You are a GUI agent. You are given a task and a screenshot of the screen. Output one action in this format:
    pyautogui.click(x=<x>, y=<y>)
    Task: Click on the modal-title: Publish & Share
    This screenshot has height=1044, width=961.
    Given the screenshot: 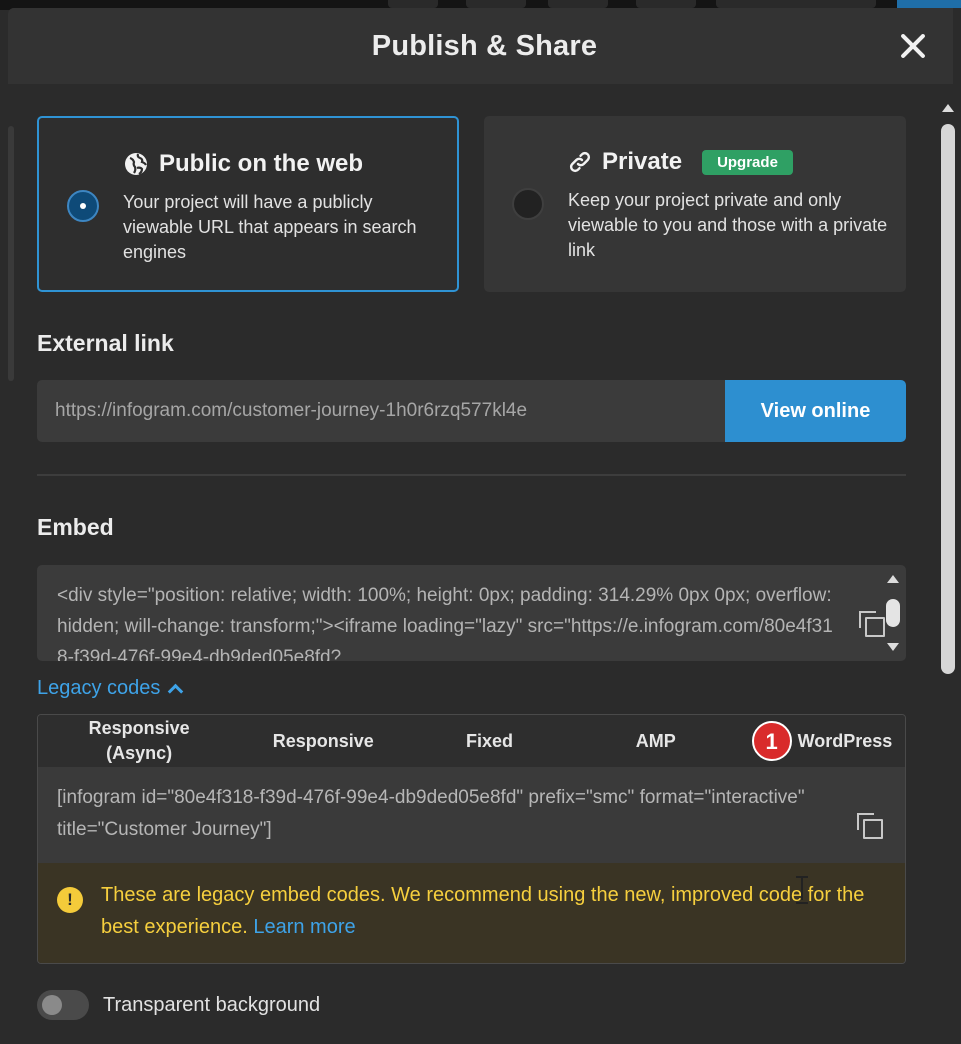 What is the action you would take?
    pyautogui.click(x=484, y=45)
    